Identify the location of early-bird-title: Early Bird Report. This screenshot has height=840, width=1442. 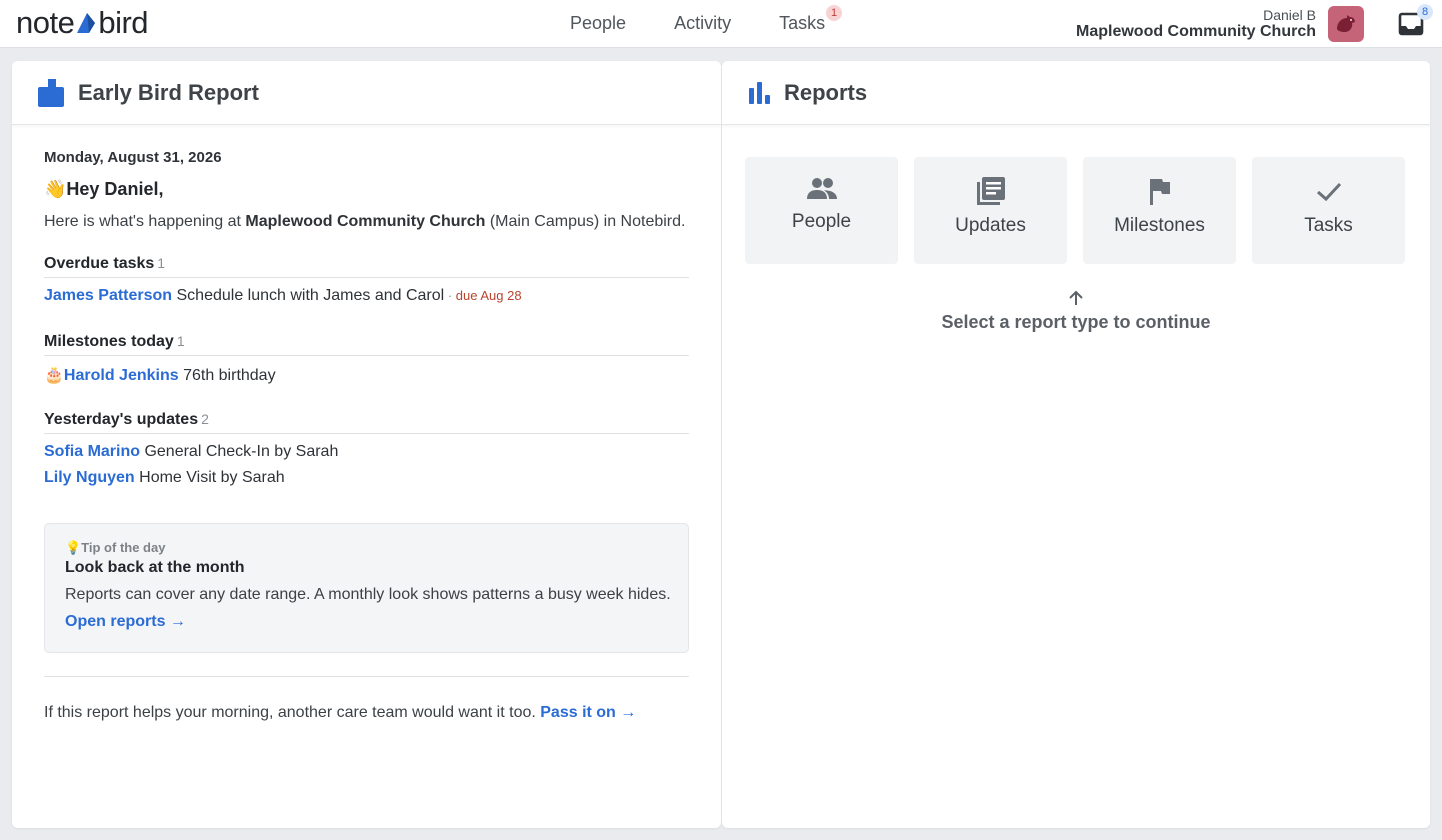
(168, 92).